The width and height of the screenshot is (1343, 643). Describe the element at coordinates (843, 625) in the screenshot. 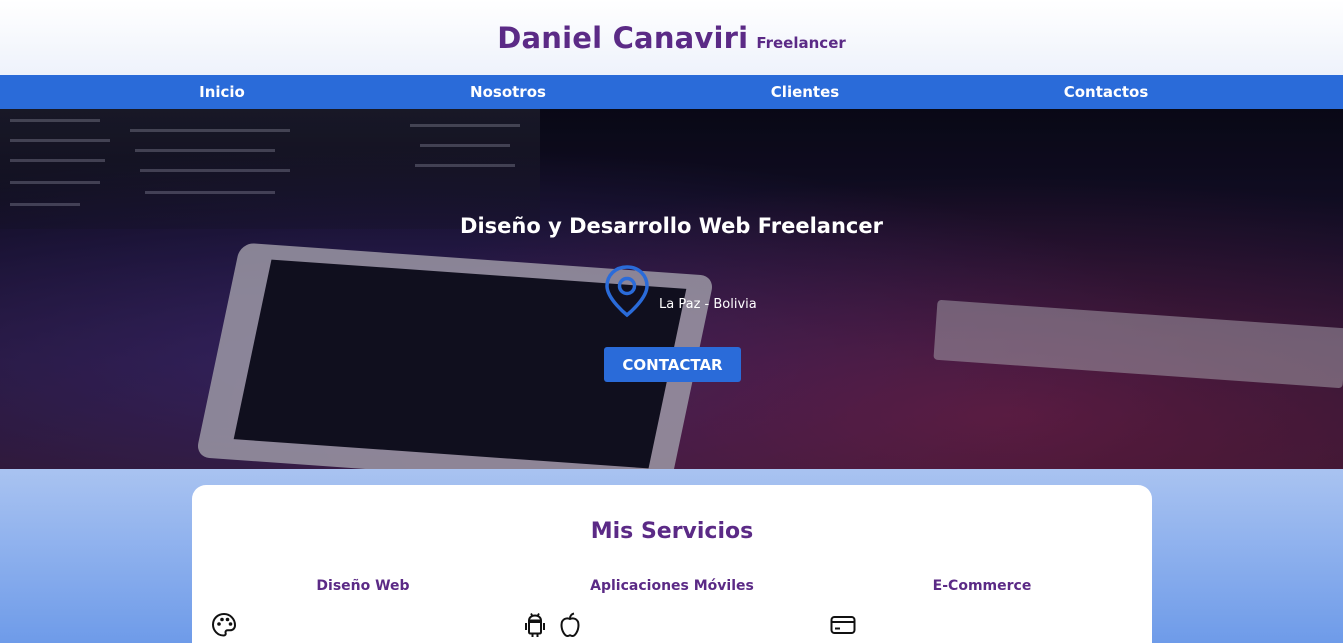

I see `credit-card-icon` at that location.